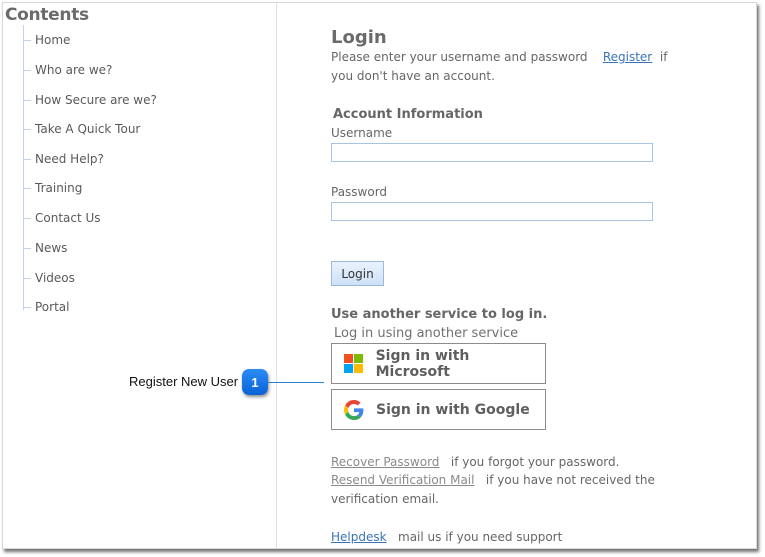  I want to click on google-logo-icon, so click(354, 409).